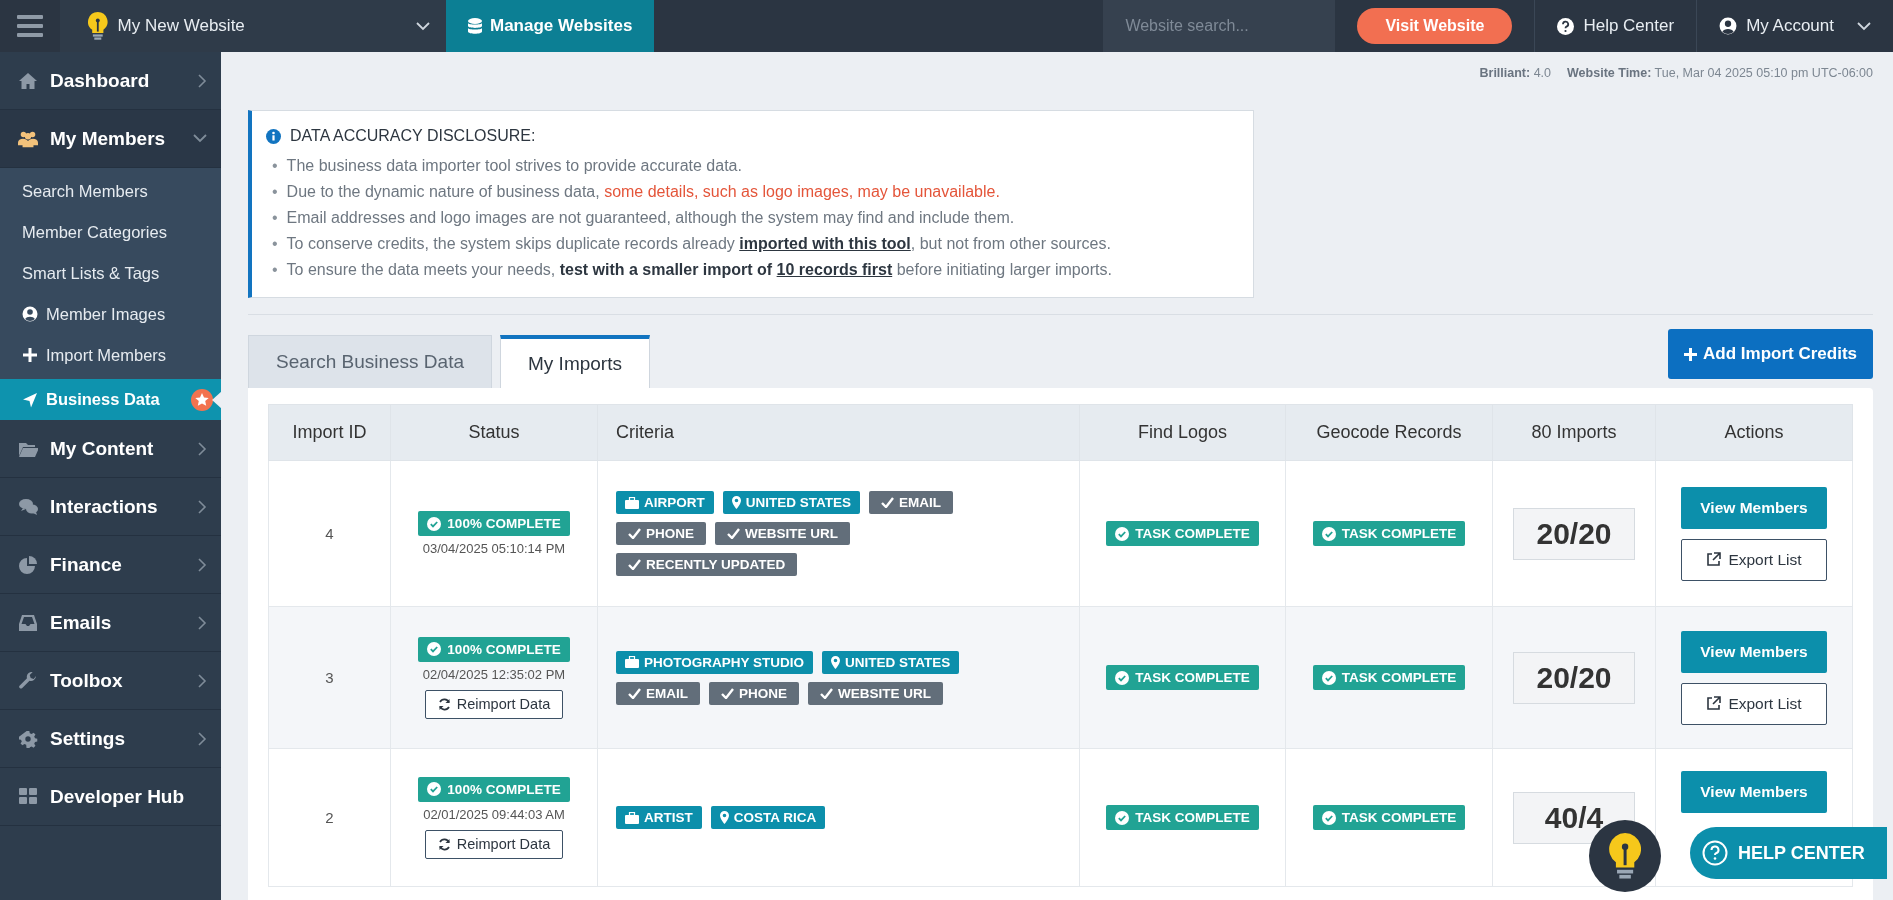 The image size is (1893, 900). What do you see at coordinates (28, 622) in the screenshot?
I see `inbox-icon` at bounding box center [28, 622].